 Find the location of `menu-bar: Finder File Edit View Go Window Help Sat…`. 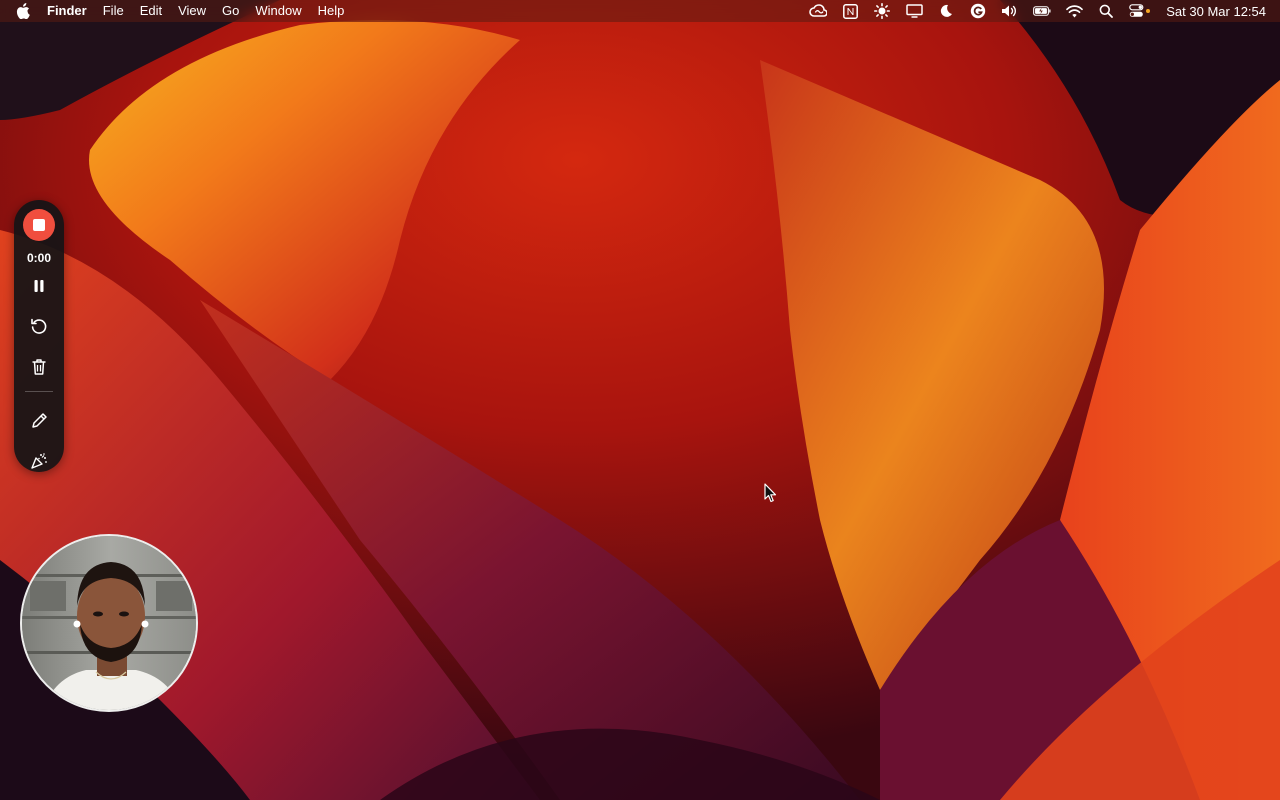

menu-bar: Finder File Edit View Go Window Help Sat… is located at coordinates (640, 11).